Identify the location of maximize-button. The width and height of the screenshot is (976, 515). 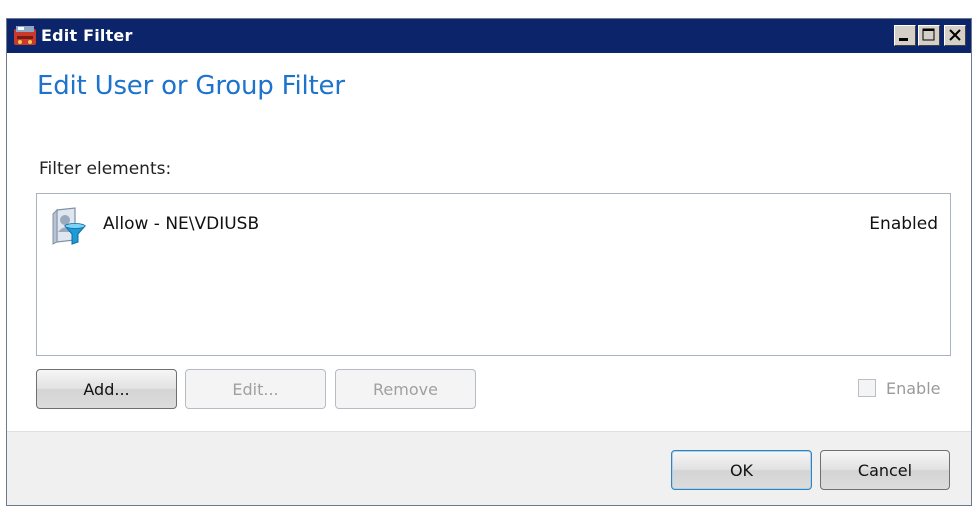
(929, 35).